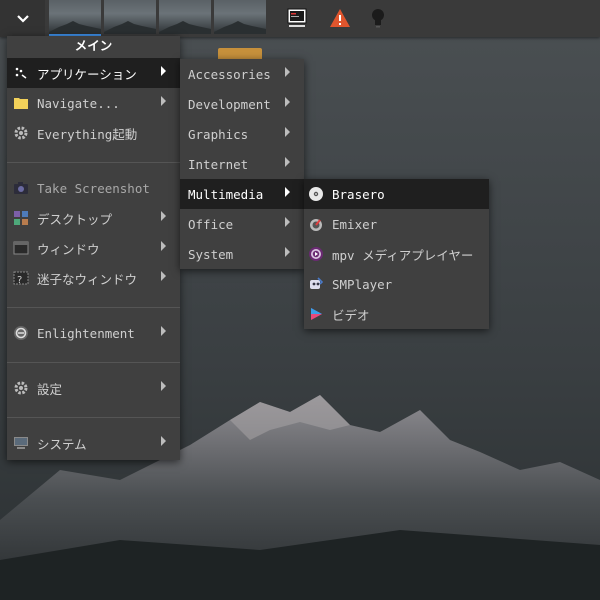 The width and height of the screenshot is (600, 600). I want to click on menu-item-label: Accessories, so click(229, 74).